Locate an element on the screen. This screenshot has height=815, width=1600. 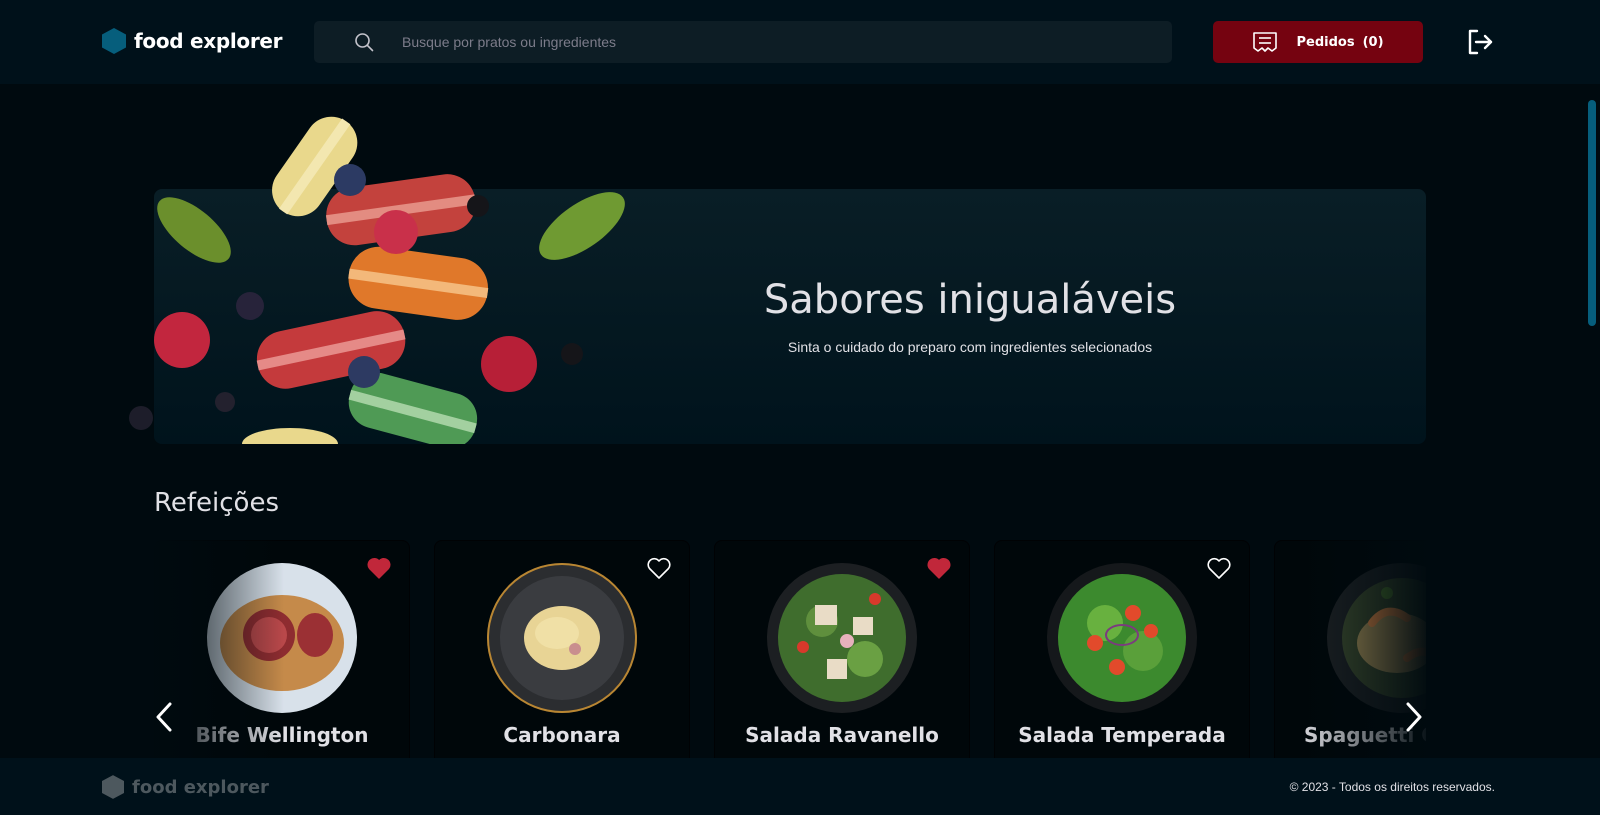
dish-name: Salada Temperada is located at coordinates (1122, 735).